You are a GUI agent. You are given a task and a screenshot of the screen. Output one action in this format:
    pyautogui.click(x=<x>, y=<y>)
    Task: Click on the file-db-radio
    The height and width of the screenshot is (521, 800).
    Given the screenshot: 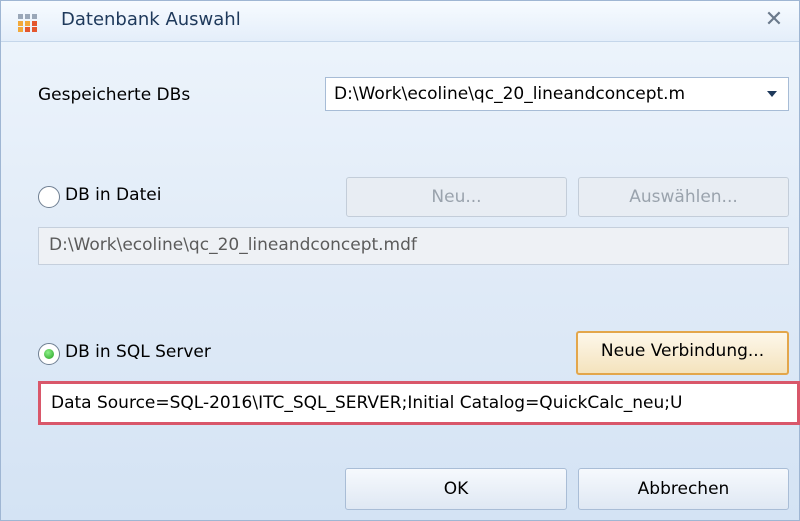 What is the action you would take?
    pyautogui.click(x=49, y=197)
    